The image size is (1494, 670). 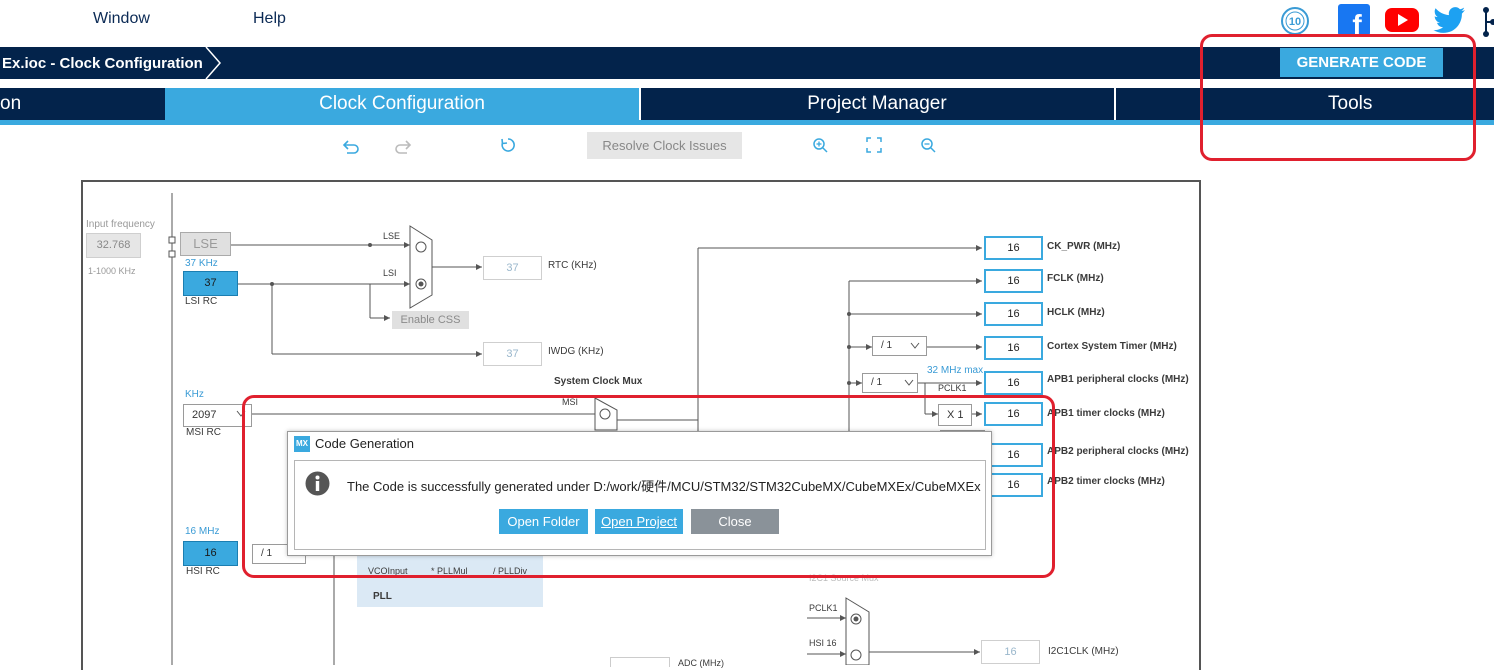 What do you see at coordinates (203, 571) in the screenshot?
I see `hsi-rc-label: HSI RC` at bounding box center [203, 571].